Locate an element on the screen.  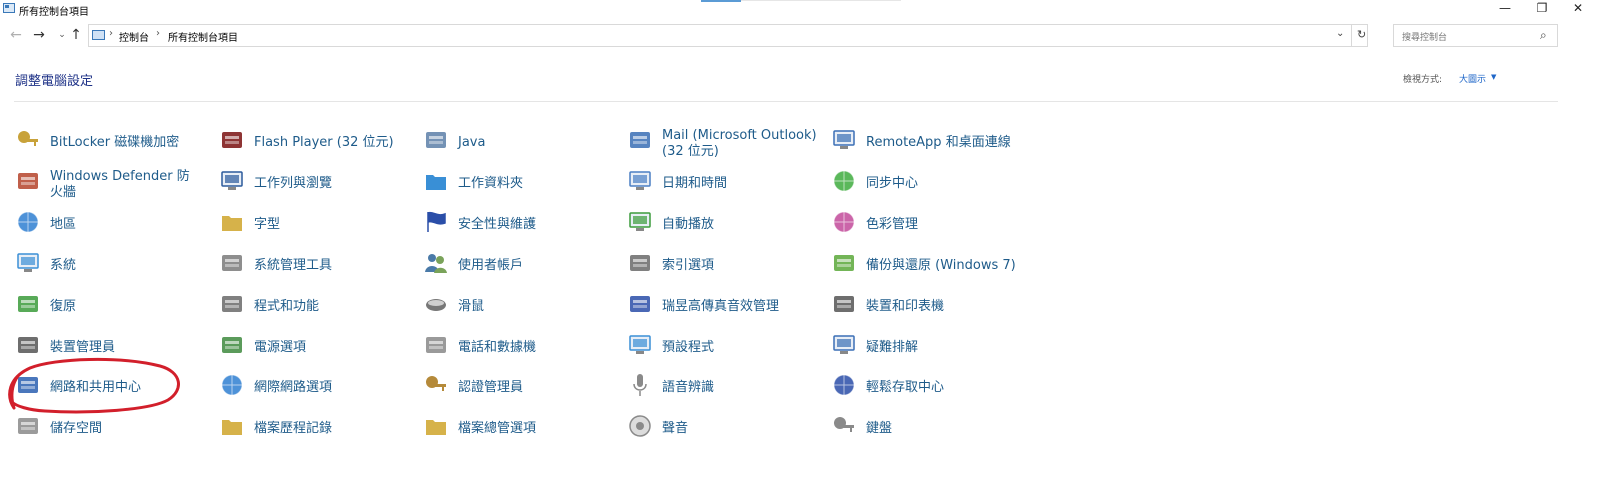
control-panel-item: Java is located at coordinates (520, 141).